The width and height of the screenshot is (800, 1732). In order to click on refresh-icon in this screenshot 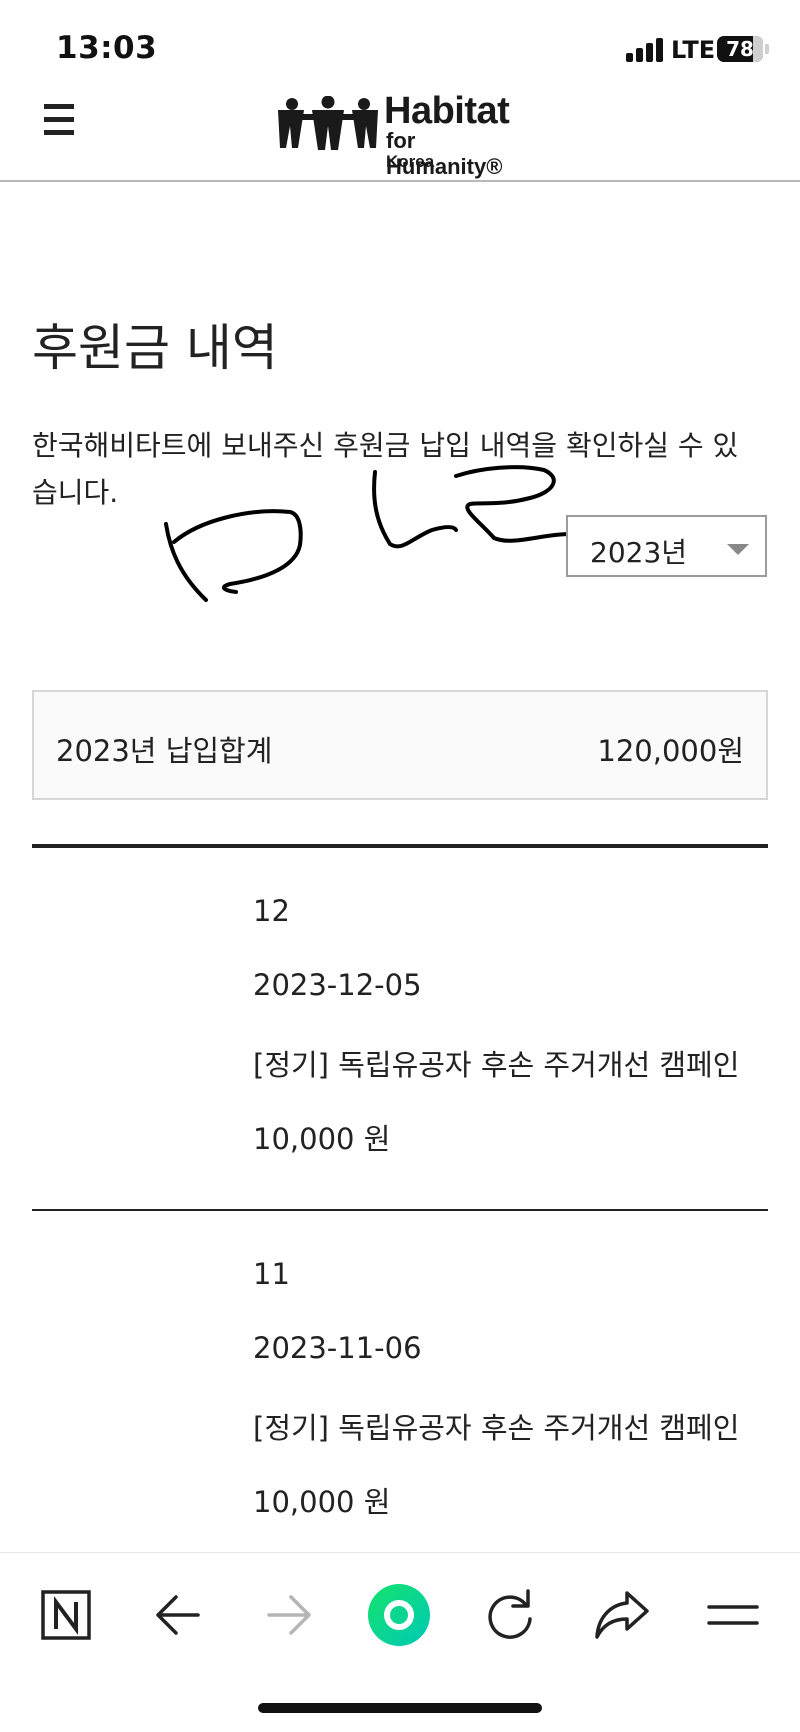, I will do `click(510, 1615)`.